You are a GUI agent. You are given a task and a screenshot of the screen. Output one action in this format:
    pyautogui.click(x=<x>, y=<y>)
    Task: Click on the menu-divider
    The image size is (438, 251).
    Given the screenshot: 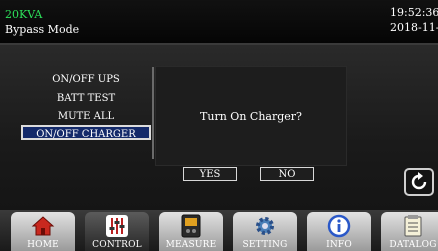 What is the action you would take?
    pyautogui.click(x=153, y=113)
    